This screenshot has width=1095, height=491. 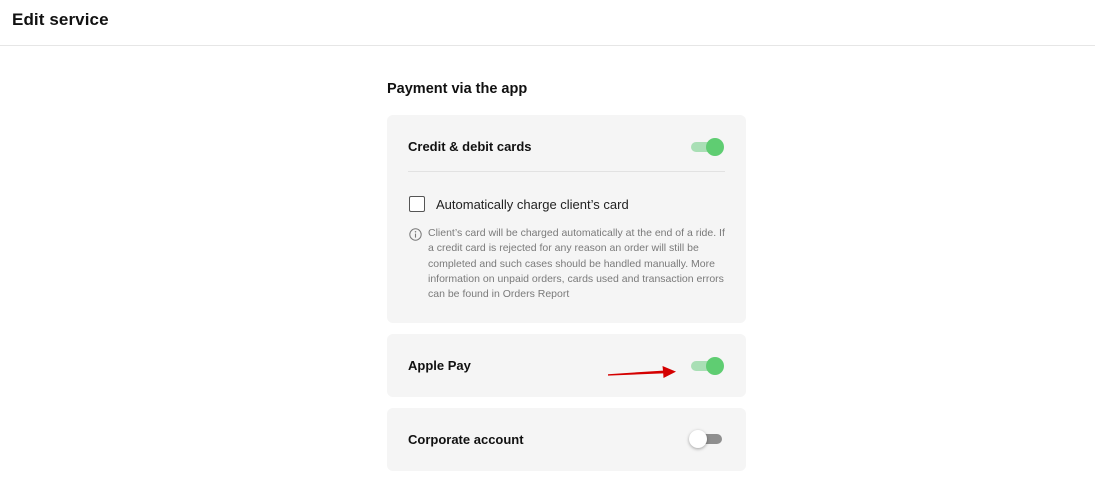 I want to click on auto-charge-checkbox, so click(x=417, y=204).